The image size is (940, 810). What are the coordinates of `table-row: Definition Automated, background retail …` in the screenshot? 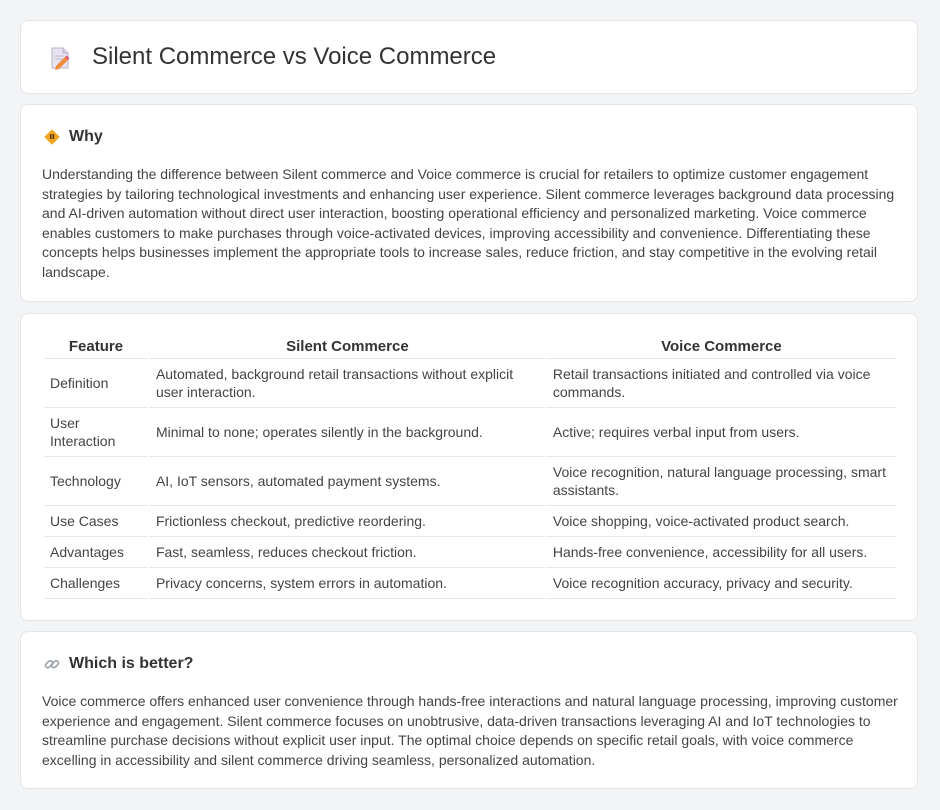 It's located at (470, 383).